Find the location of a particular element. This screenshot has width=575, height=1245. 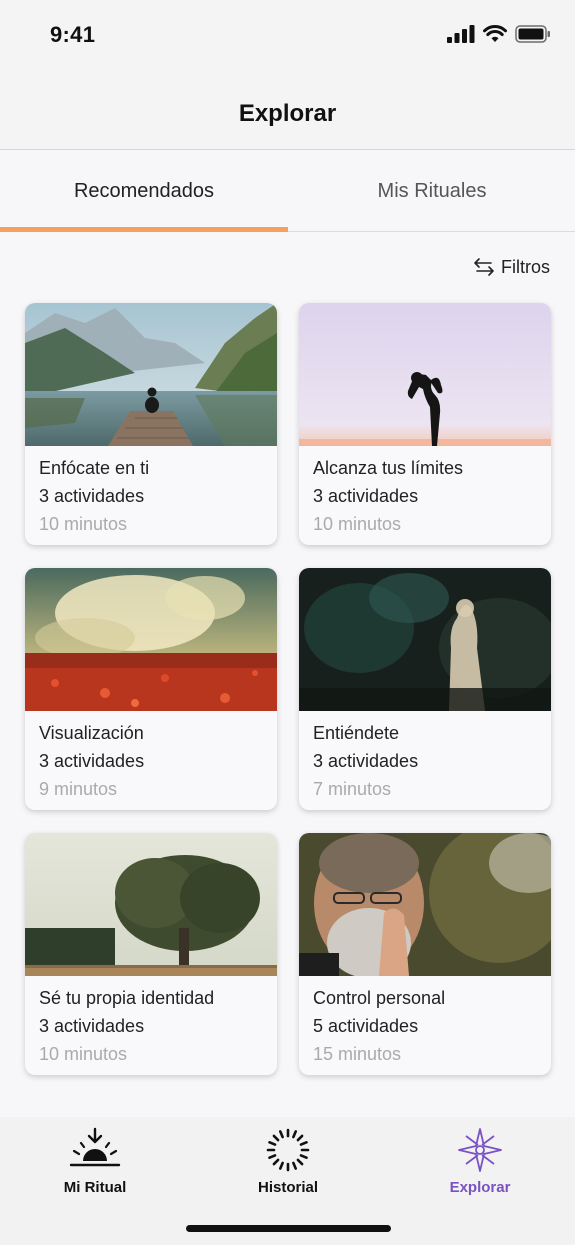

tabbar-item-historial: Historial is located at coordinates (288, 1165).